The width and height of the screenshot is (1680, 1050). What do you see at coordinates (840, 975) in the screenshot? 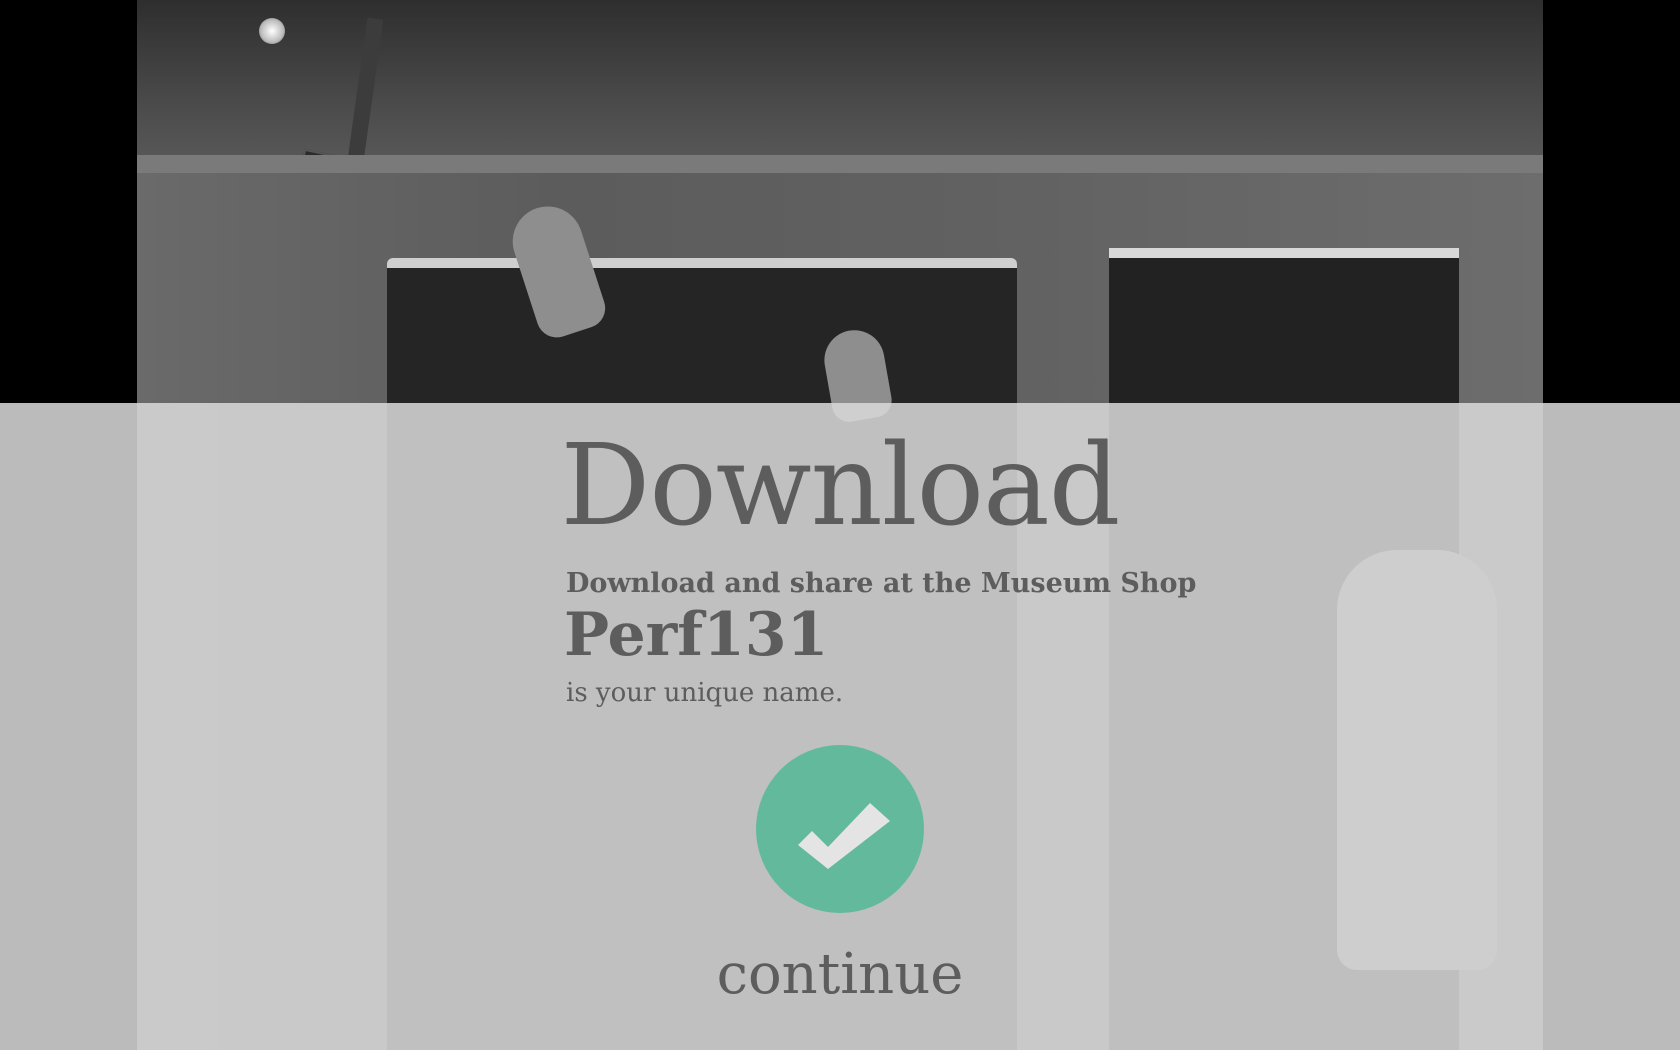
I see `continue-label: continue` at bounding box center [840, 975].